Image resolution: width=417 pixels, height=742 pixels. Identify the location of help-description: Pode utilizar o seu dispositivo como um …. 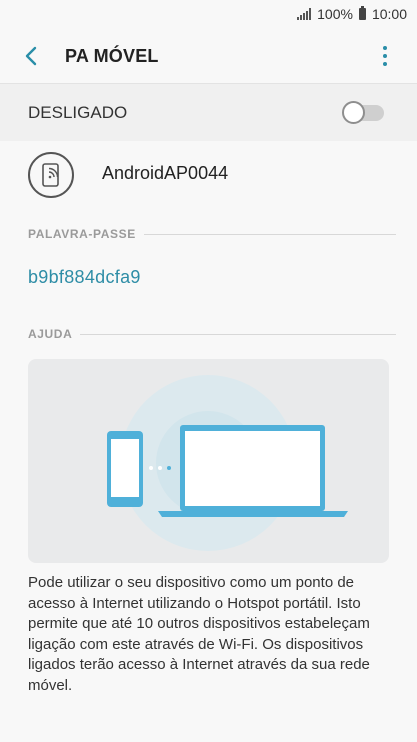
(199, 634).